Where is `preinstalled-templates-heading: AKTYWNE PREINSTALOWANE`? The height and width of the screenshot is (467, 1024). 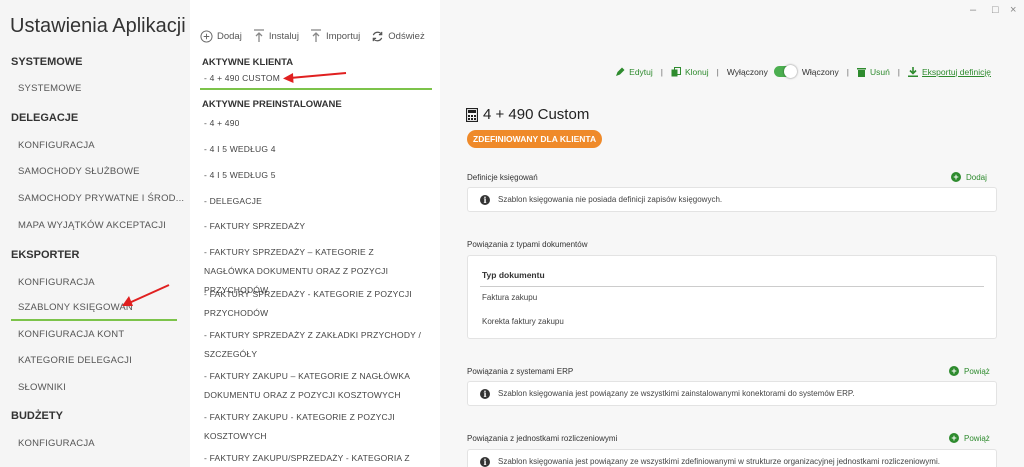 preinstalled-templates-heading: AKTYWNE PREINSTALOWANE is located at coordinates (272, 104).